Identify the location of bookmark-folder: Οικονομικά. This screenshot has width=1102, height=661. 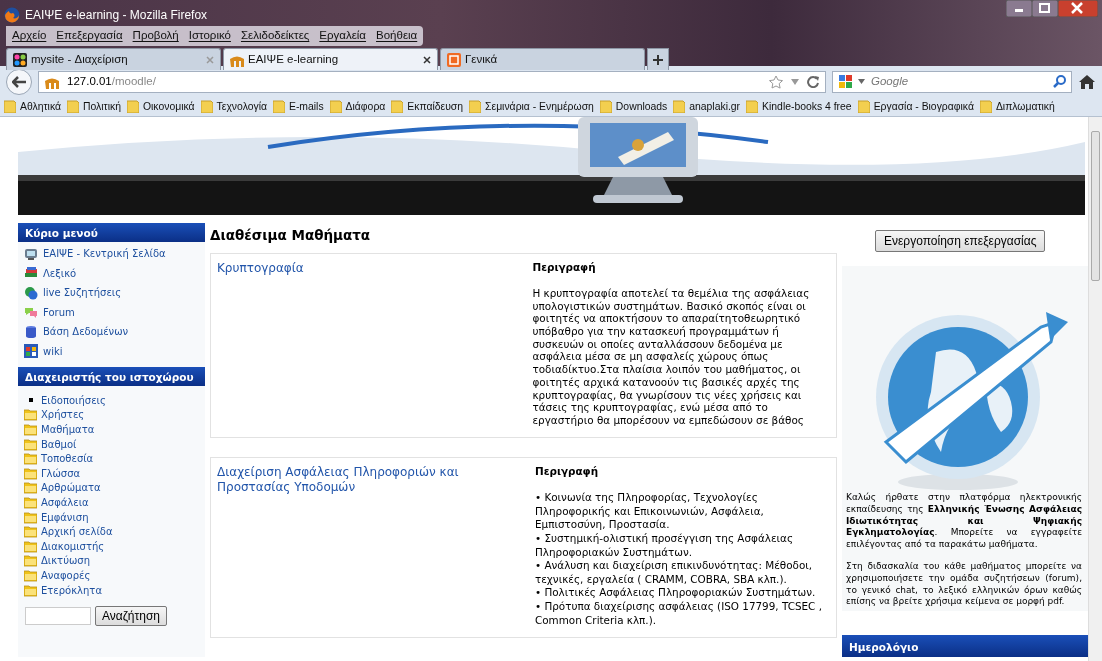
(160, 106).